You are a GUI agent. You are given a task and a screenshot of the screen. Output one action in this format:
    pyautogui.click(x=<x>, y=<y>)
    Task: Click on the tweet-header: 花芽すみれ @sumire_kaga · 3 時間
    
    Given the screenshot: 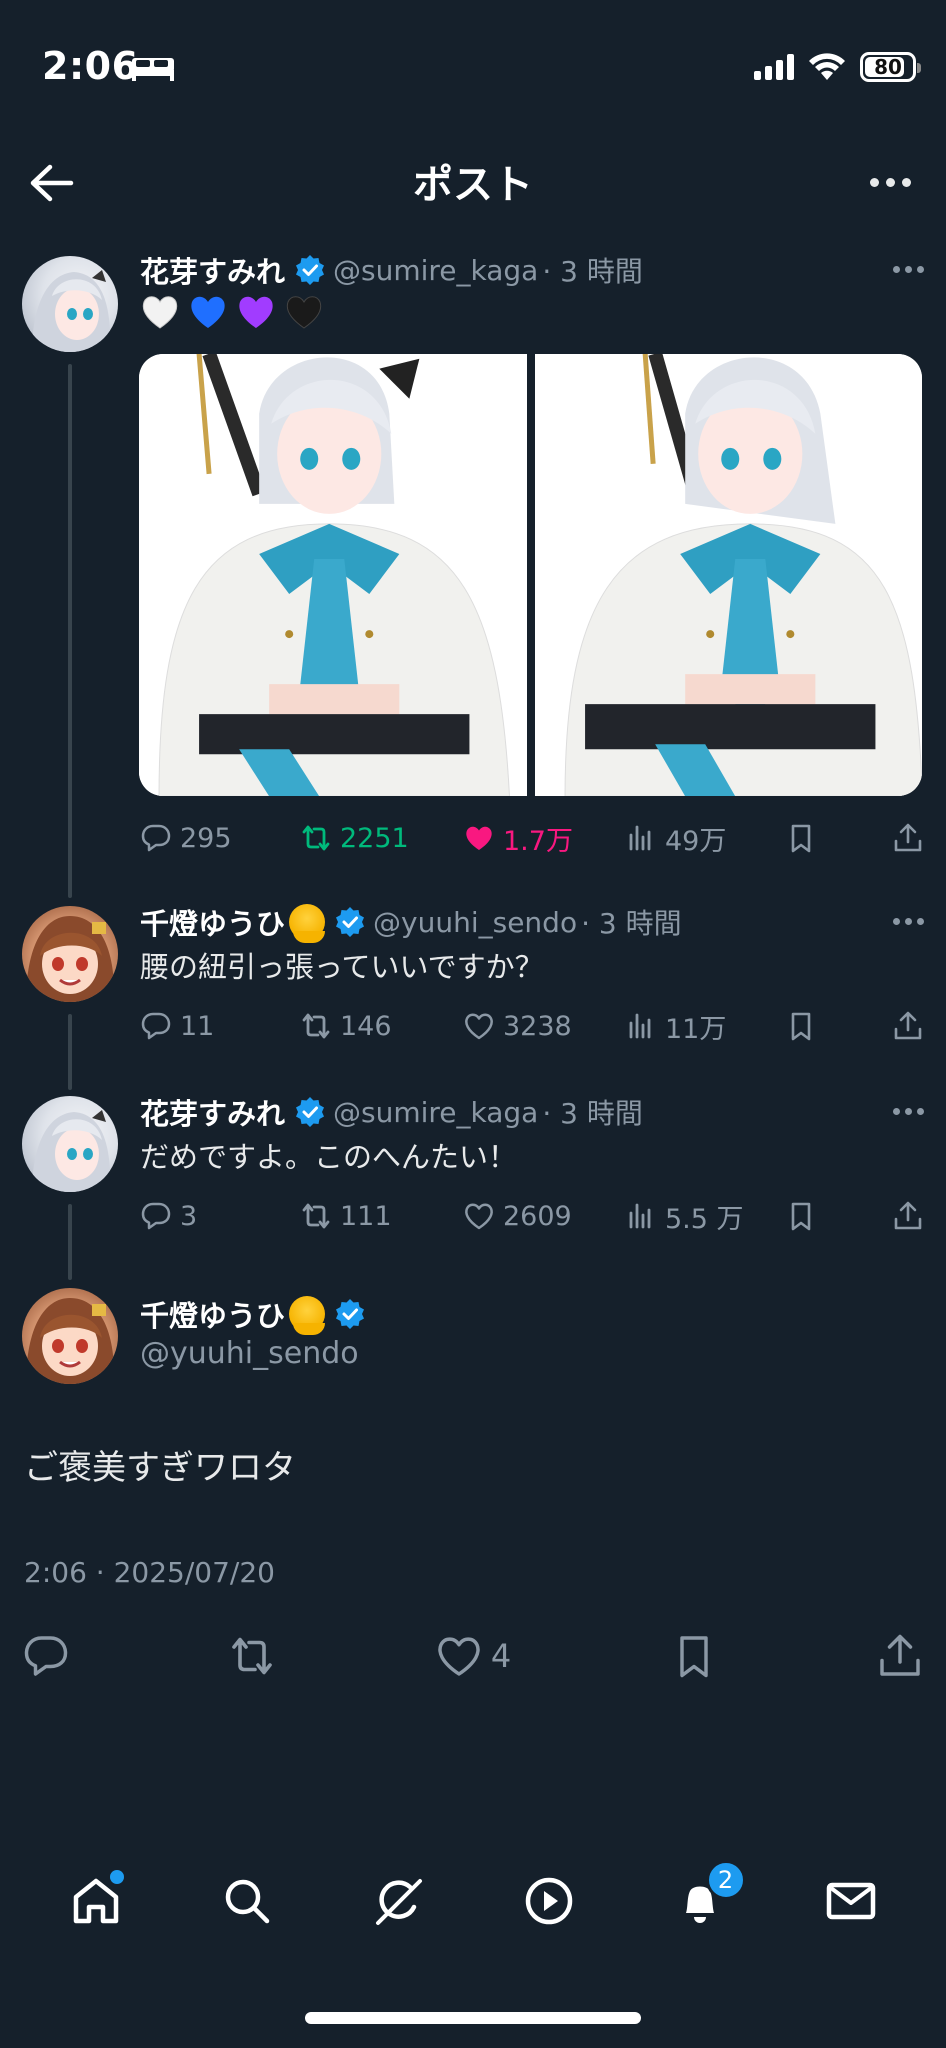 What is the action you would take?
    pyautogui.click(x=391, y=1112)
    